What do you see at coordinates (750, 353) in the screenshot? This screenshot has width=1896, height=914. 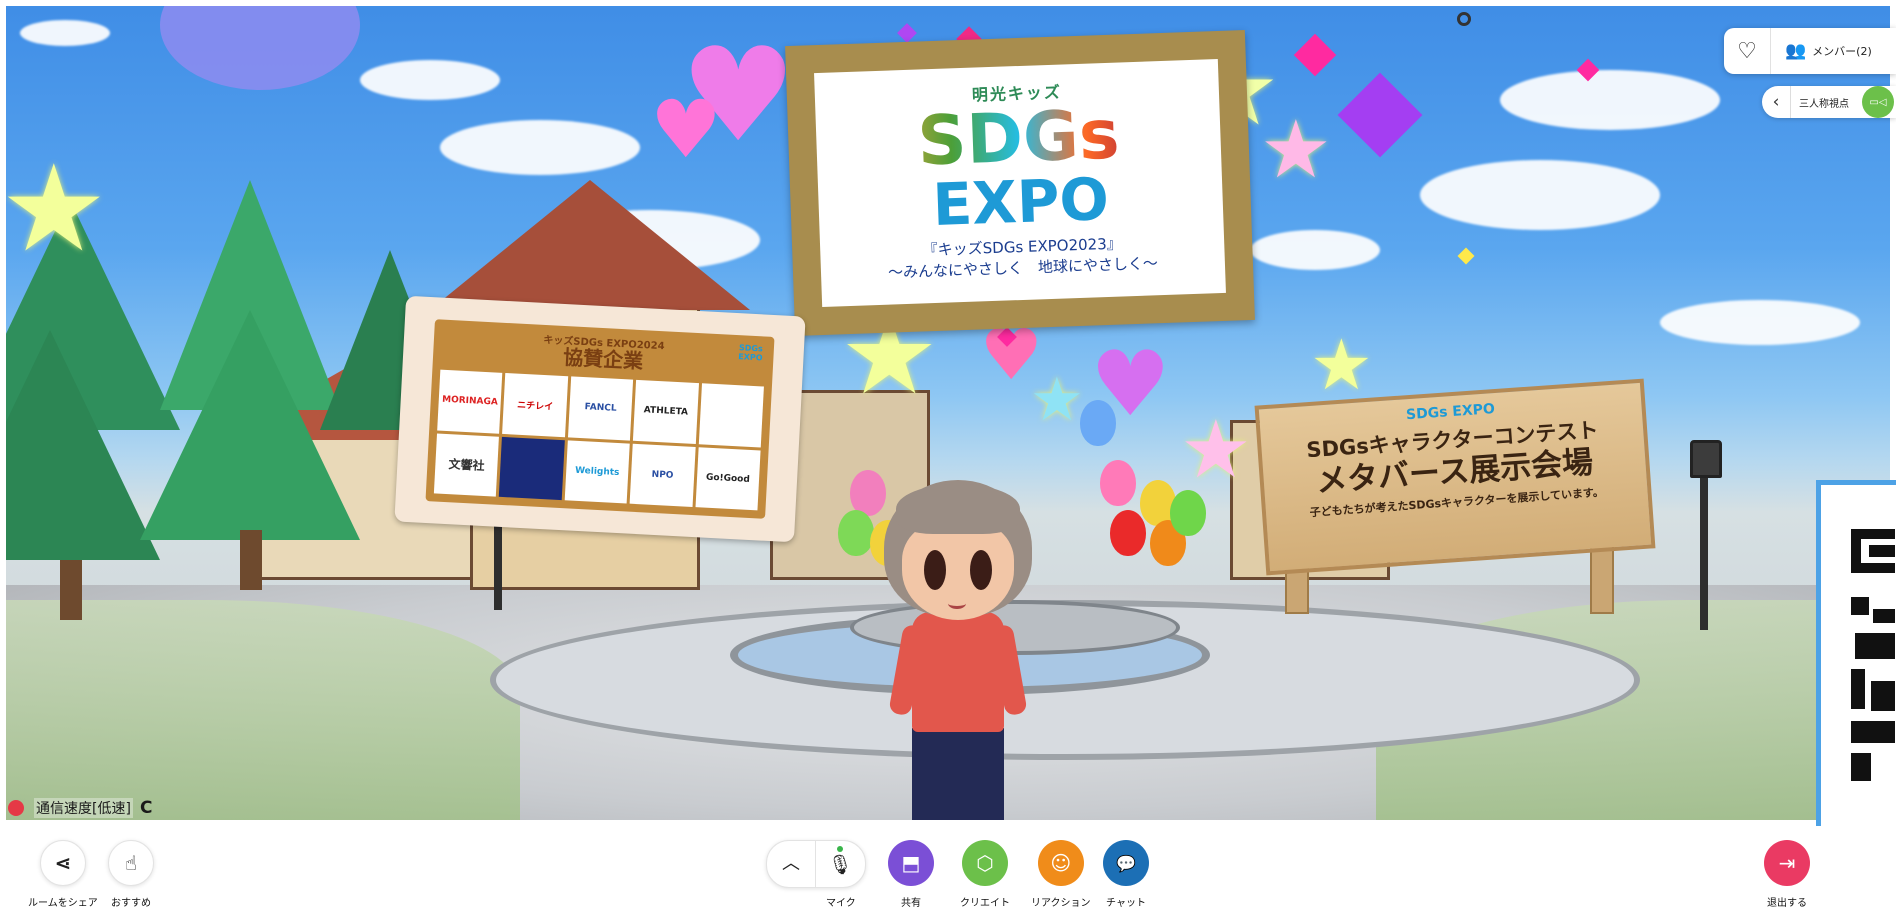 I see `sponsor-corner-logo: SDGs EXPO` at bounding box center [750, 353].